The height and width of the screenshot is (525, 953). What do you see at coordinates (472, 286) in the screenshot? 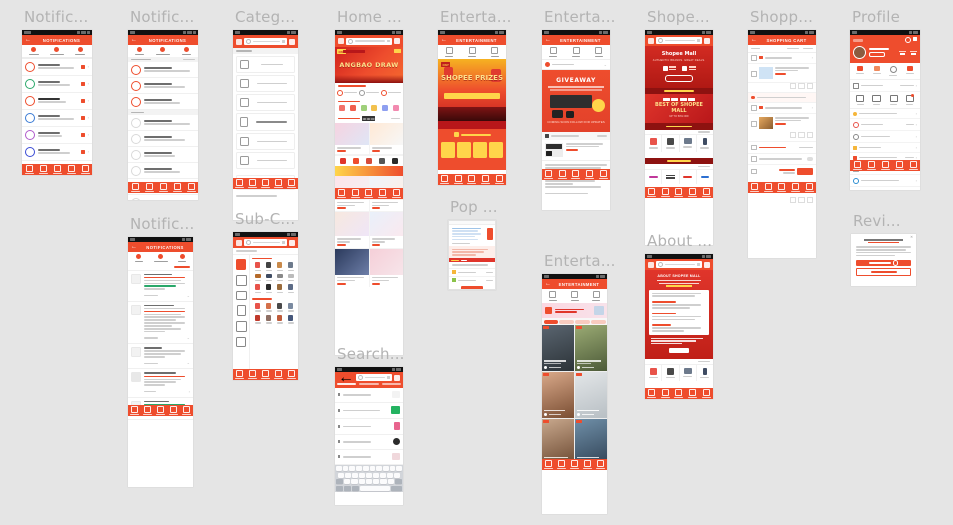
I see `popup-cta` at bounding box center [472, 286].